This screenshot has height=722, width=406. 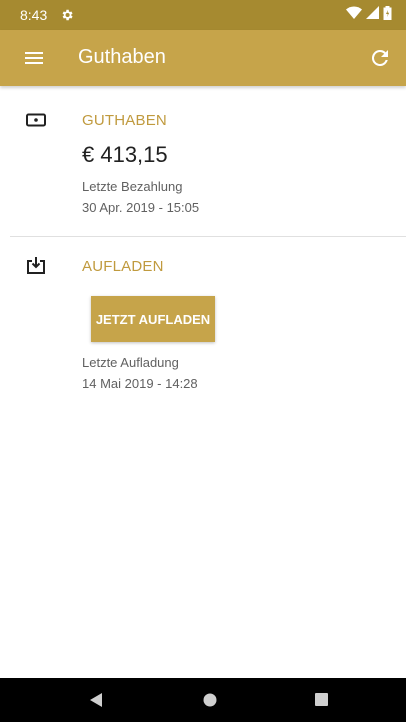 I want to click on balance-section-title: GUTHABEN, so click(x=124, y=120).